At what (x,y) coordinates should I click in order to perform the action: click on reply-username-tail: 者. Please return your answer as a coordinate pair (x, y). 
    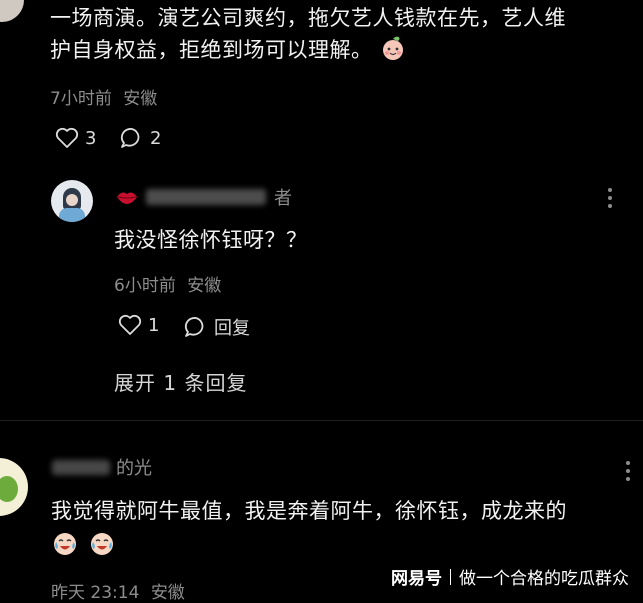
    Looking at the image, I should click on (283, 198).